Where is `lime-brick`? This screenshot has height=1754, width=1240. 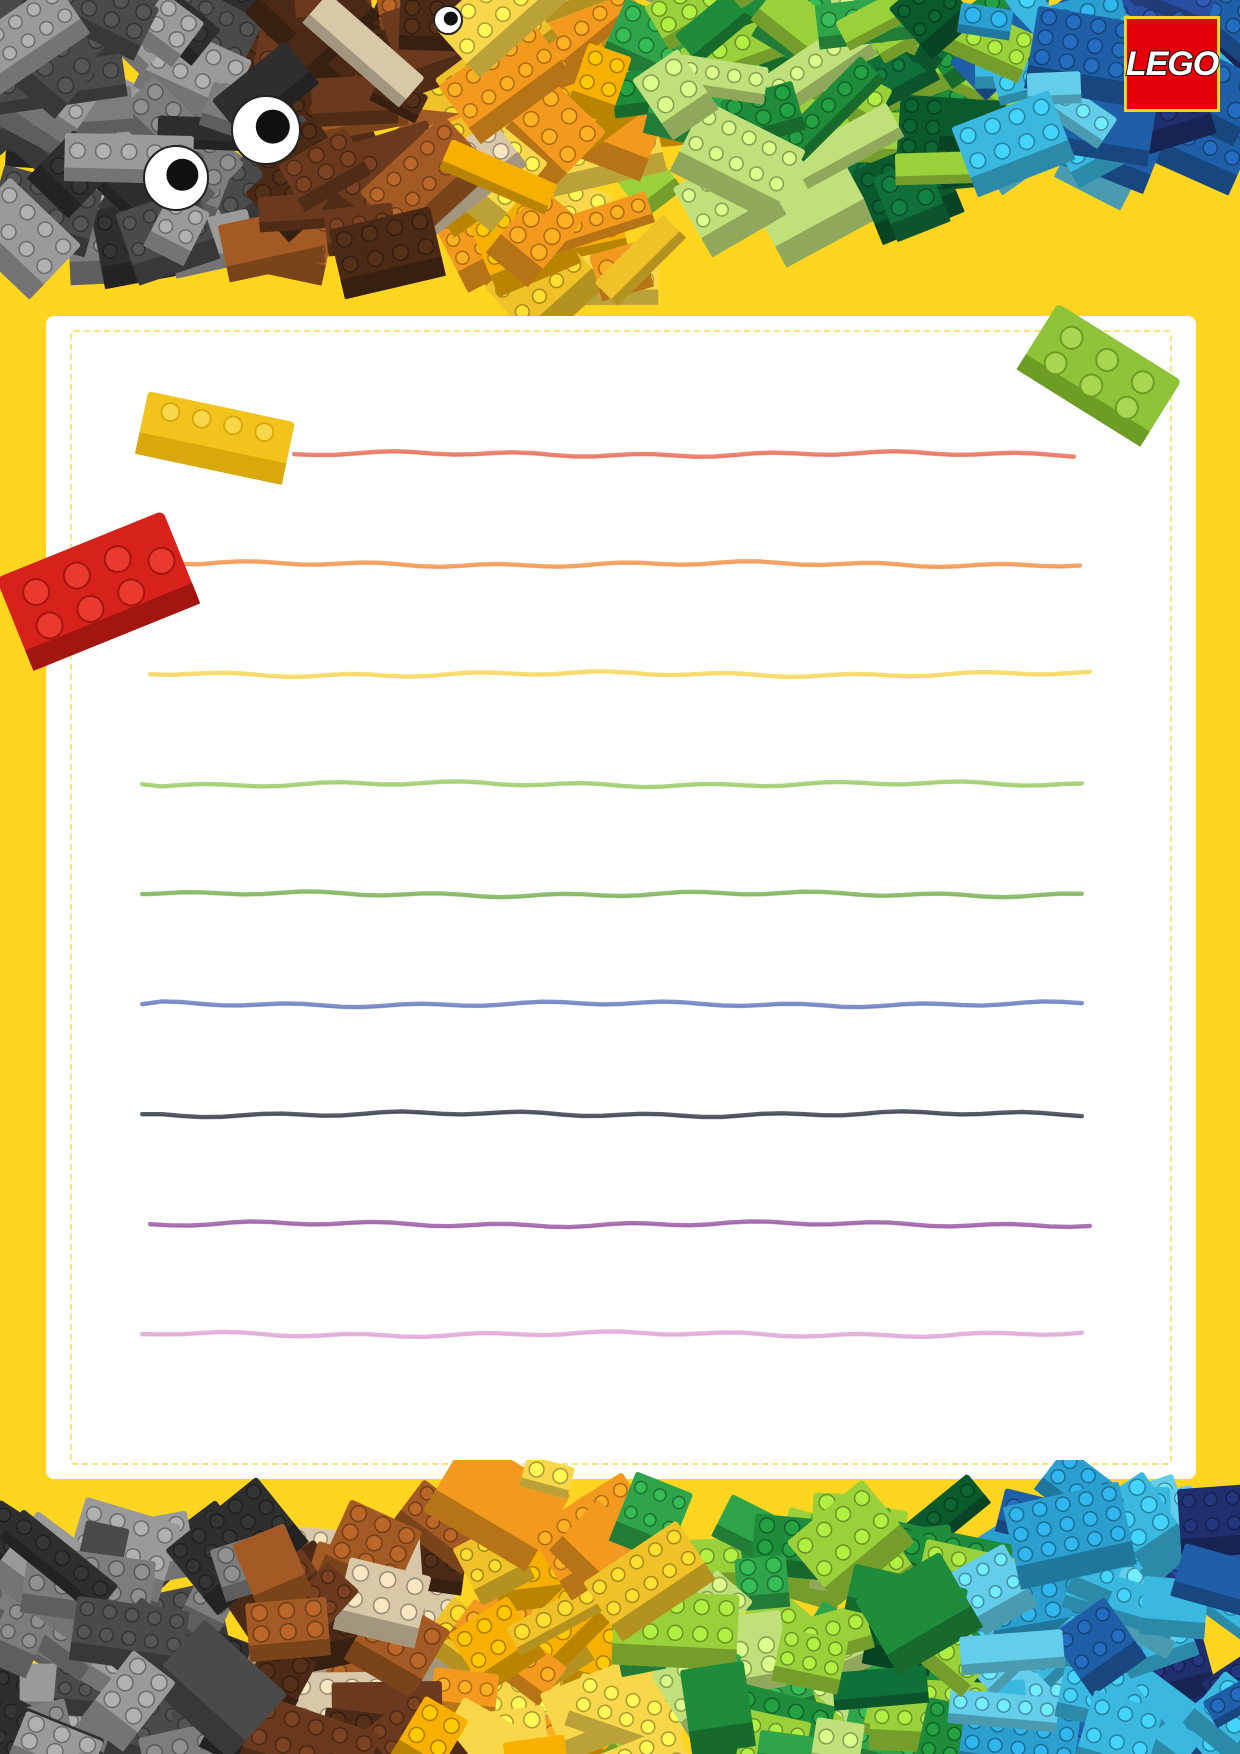 lime-brick is located at coordinates (1099, 375).